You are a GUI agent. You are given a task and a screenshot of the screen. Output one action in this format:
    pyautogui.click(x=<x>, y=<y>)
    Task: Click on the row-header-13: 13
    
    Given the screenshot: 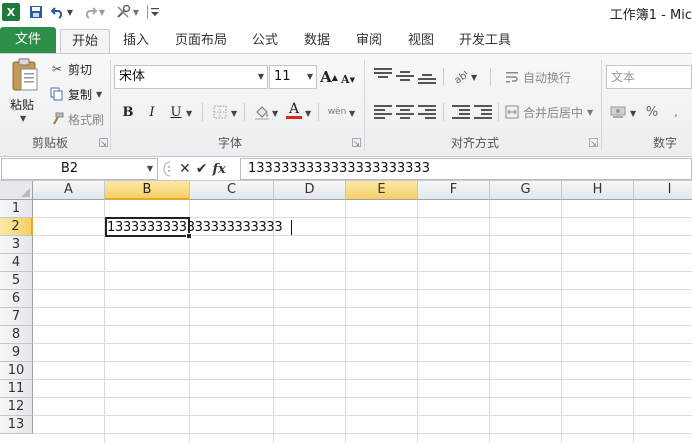 What is the action you would take?
    pyautogui.click(x=16, y=425)
    